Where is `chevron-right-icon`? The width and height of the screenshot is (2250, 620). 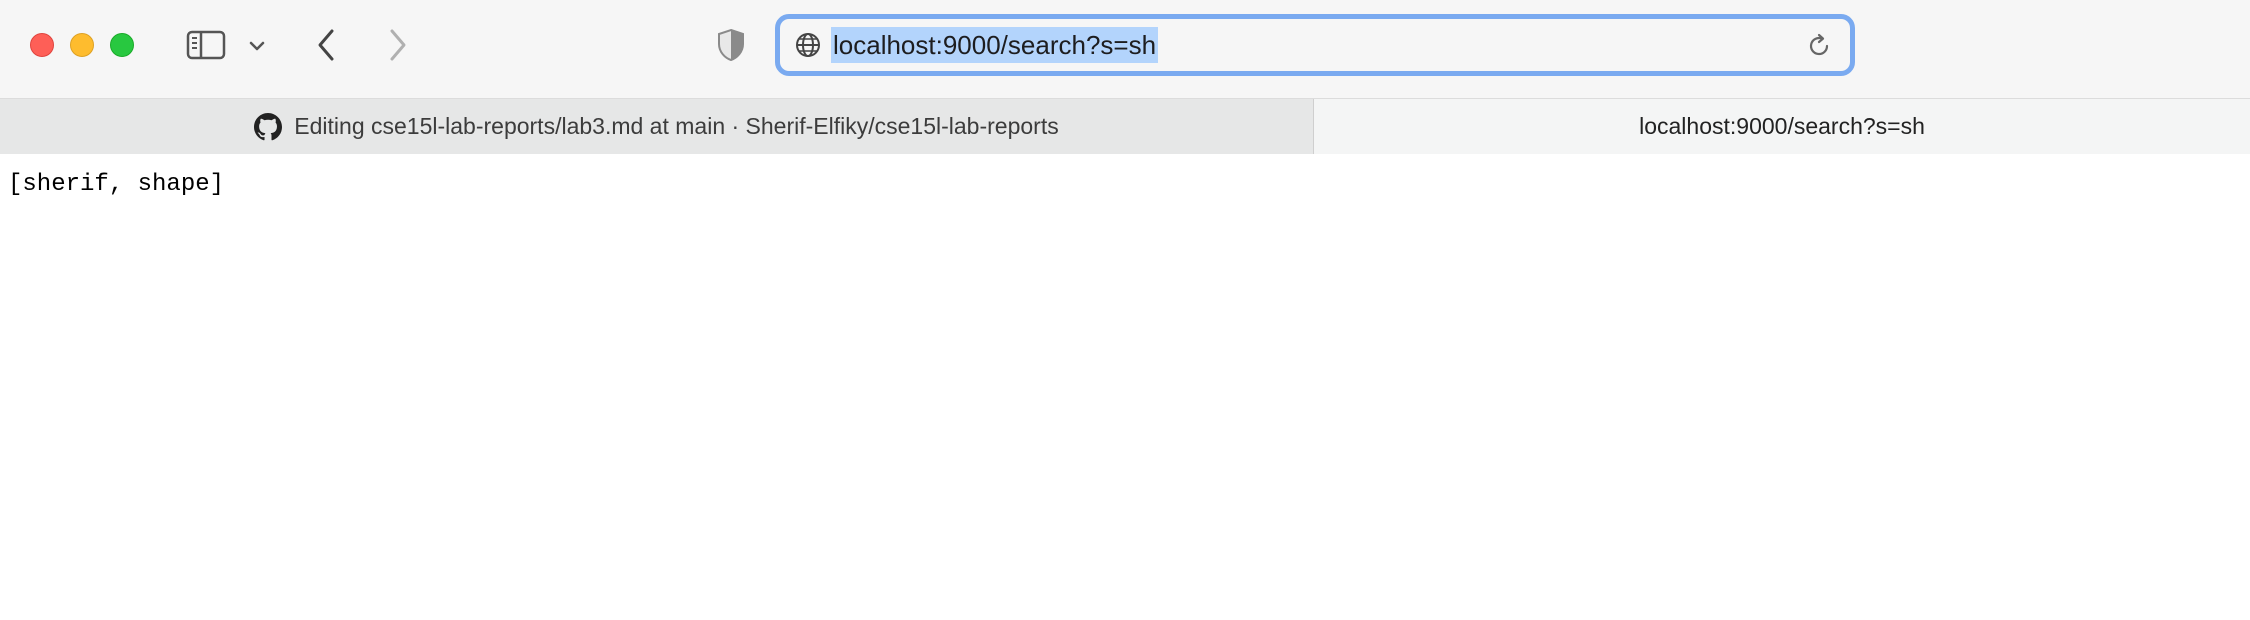 chevron-right-icon is located at coordinates (398, 45).